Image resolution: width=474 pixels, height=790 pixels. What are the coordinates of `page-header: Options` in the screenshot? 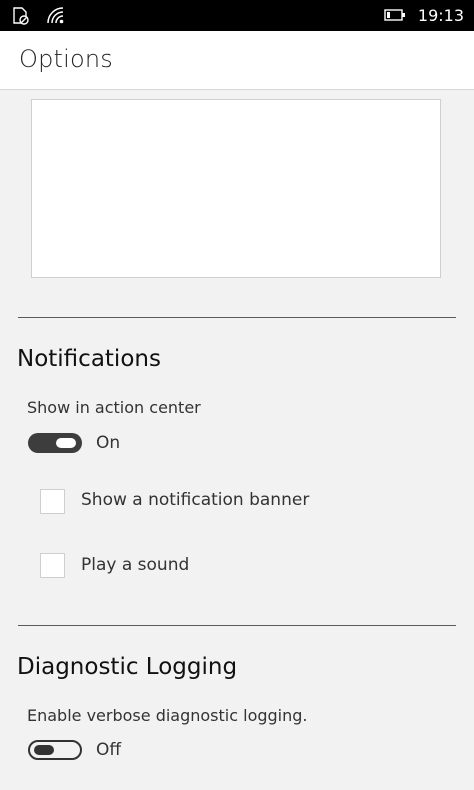 It's located at (237, 60).